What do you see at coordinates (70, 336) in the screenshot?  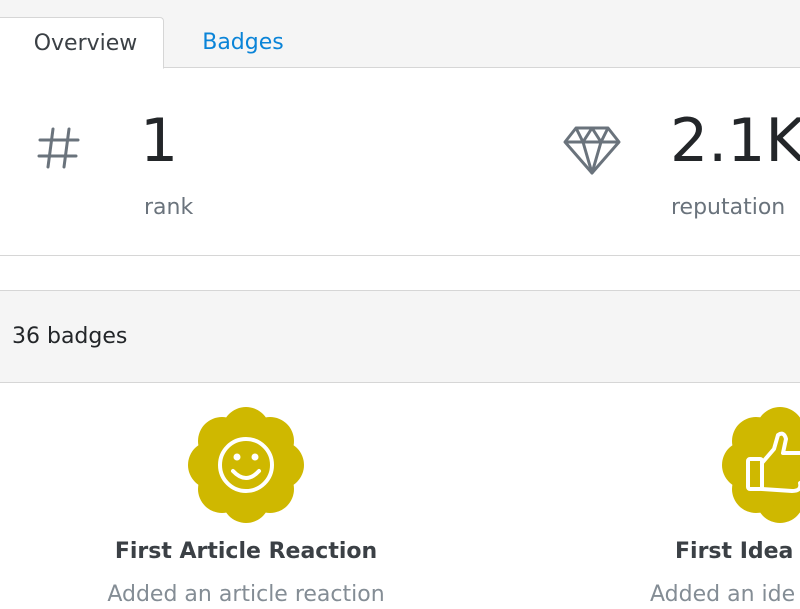 I see `badges-count: 36 badges` at bounding box center [70, 336].